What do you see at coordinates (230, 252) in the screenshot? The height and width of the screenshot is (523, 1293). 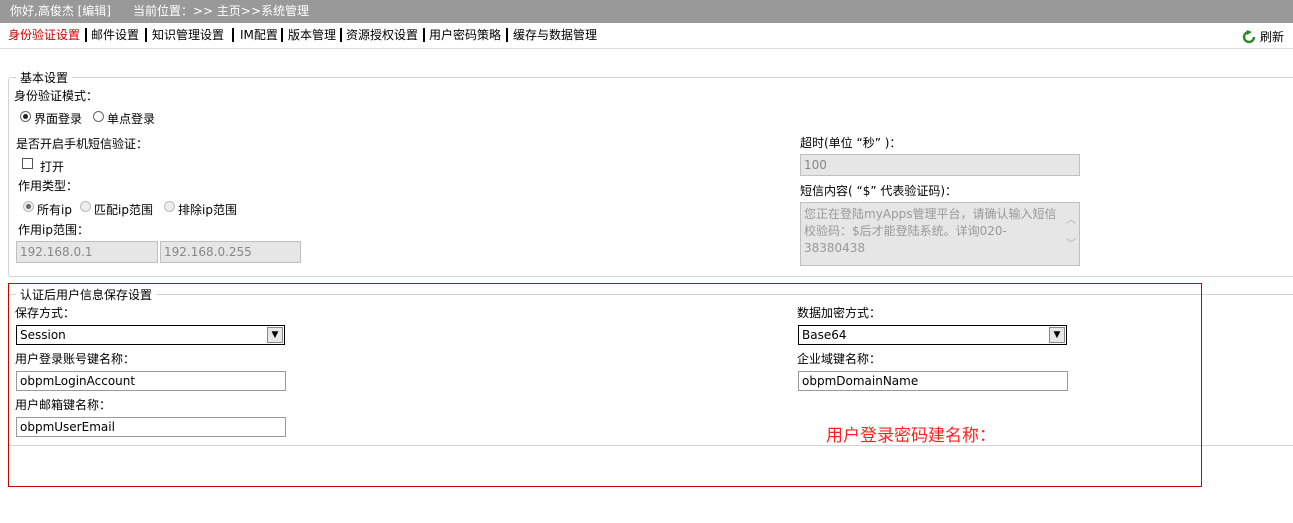 I see `ip-end-input` at bounding box center [230, 252].